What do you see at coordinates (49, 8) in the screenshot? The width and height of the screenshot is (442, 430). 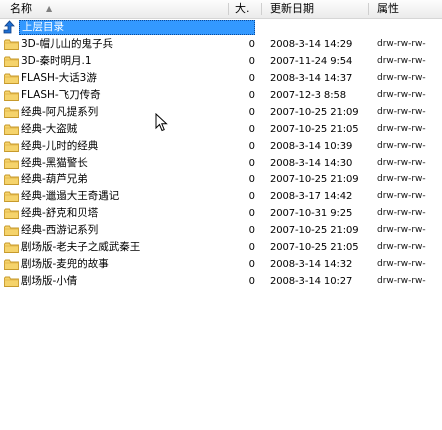 I see `sort-ascending-icon: ▲` at bounding box center [49, 8].